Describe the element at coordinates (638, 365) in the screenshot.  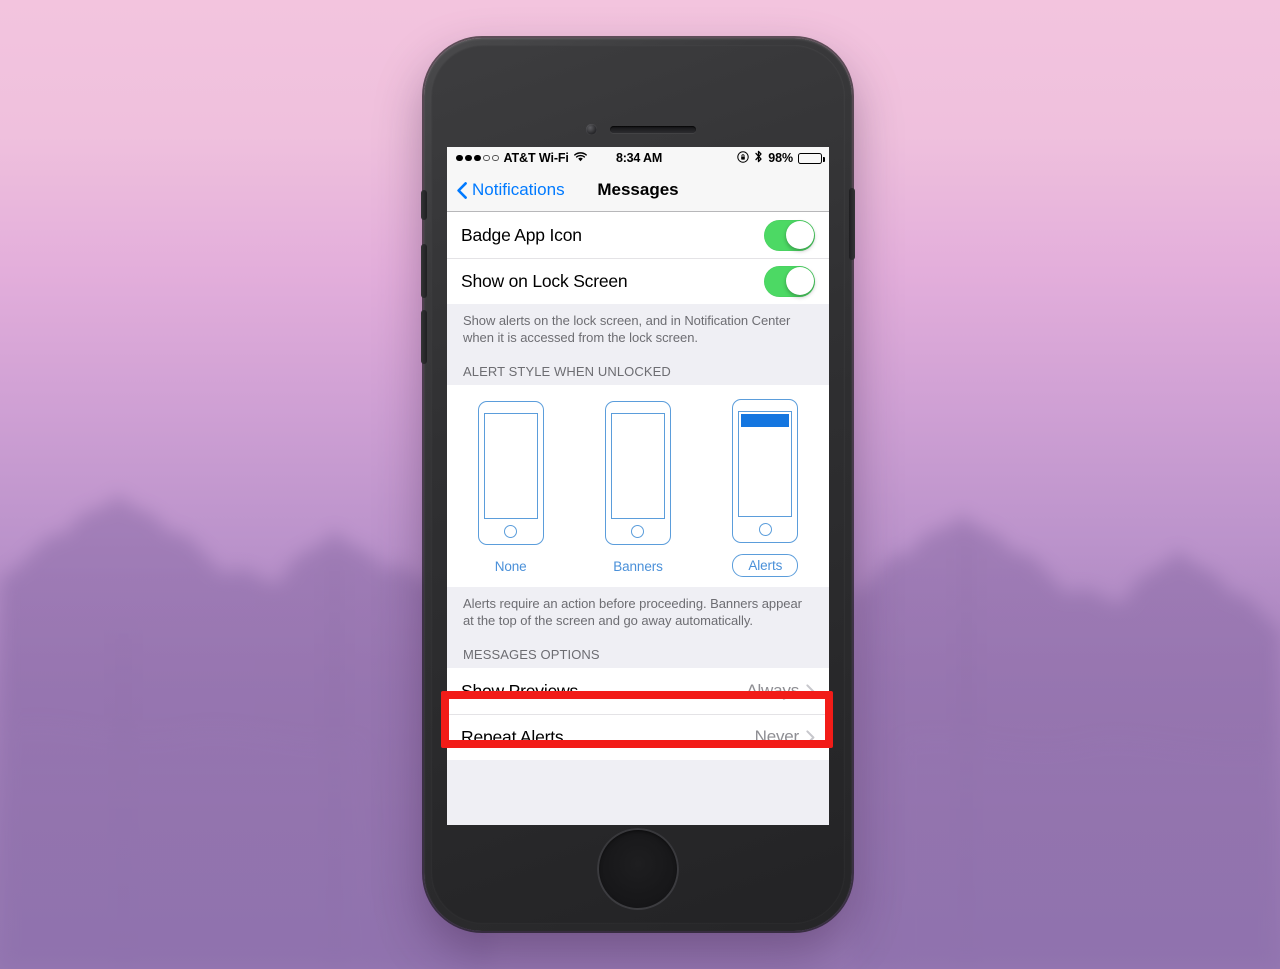
I see `alert-style-section-header: ALERT STYLE WHEN UNLOCKED` at that location.